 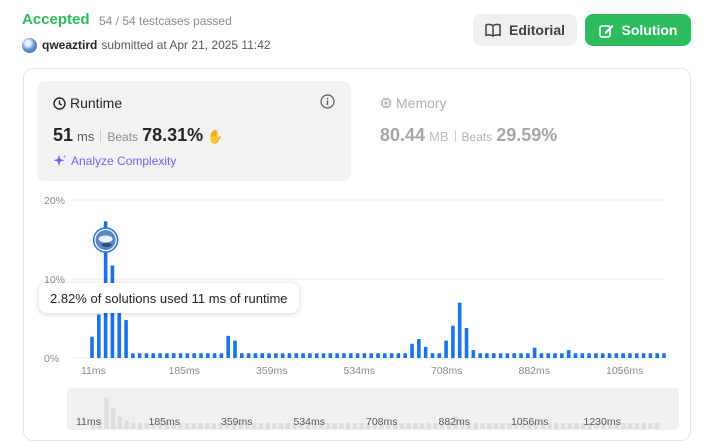 What do you see at coordinates (69, 45) in the screenshot?
I see `username-link: qweaztird` at bounding box center [69, 45].